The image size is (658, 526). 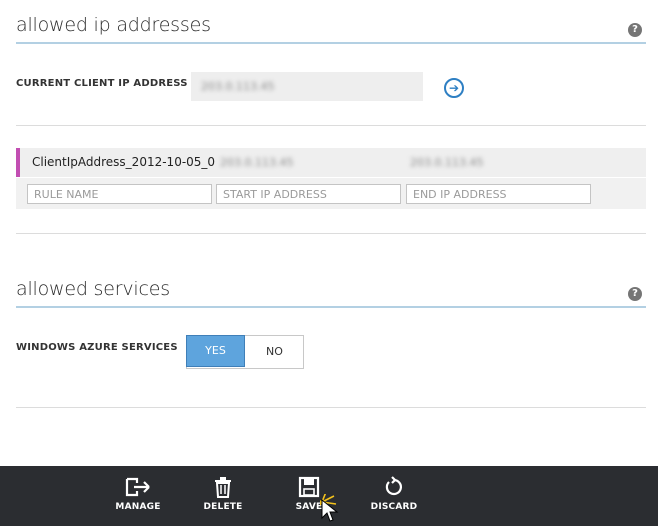 What do you see at coordinates (329, 508) in the screenshot?
I see `mouse-cursor-icon` at bounding box center [329, 508].